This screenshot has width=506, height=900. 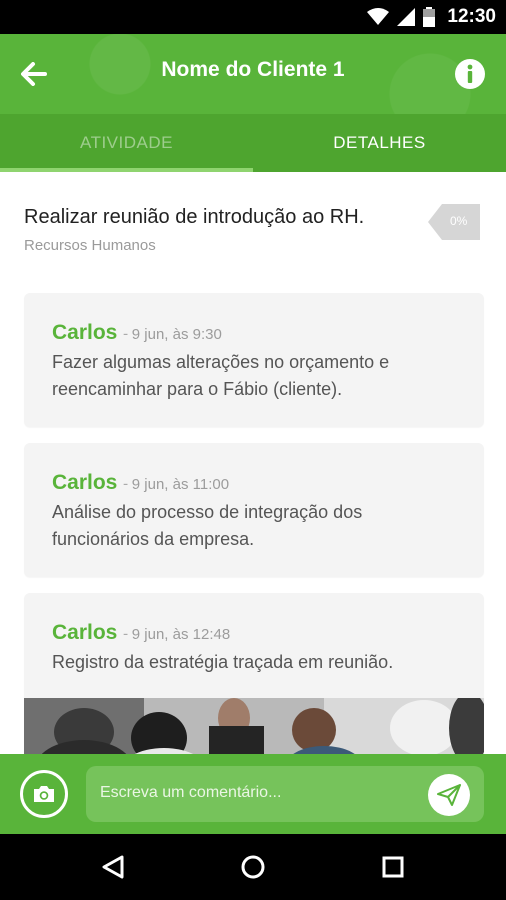 What do you see at coordinates (459, 221) in the screenshot?
I see `progress-value: 0%` at bounding box center [459, 221].